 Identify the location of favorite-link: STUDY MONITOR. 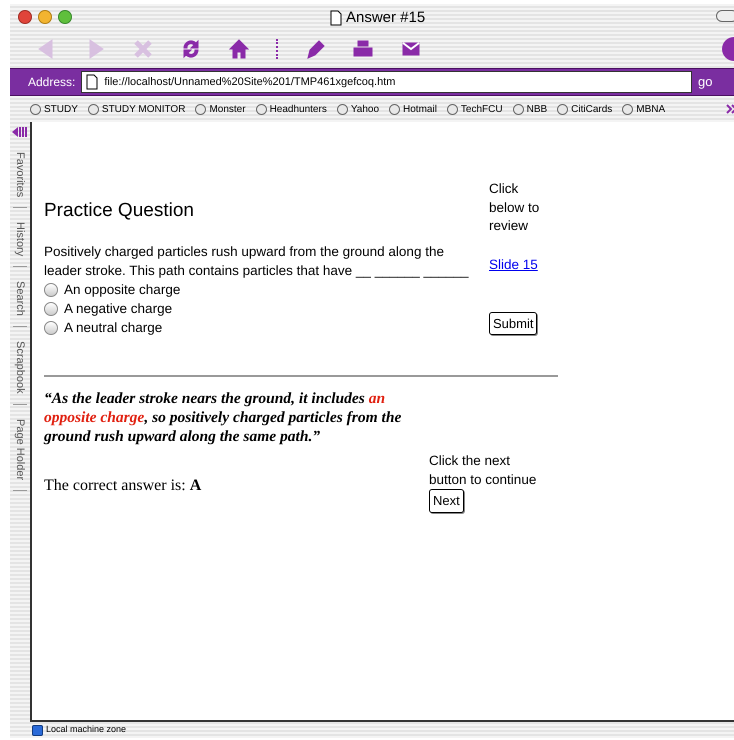
(144, 109).